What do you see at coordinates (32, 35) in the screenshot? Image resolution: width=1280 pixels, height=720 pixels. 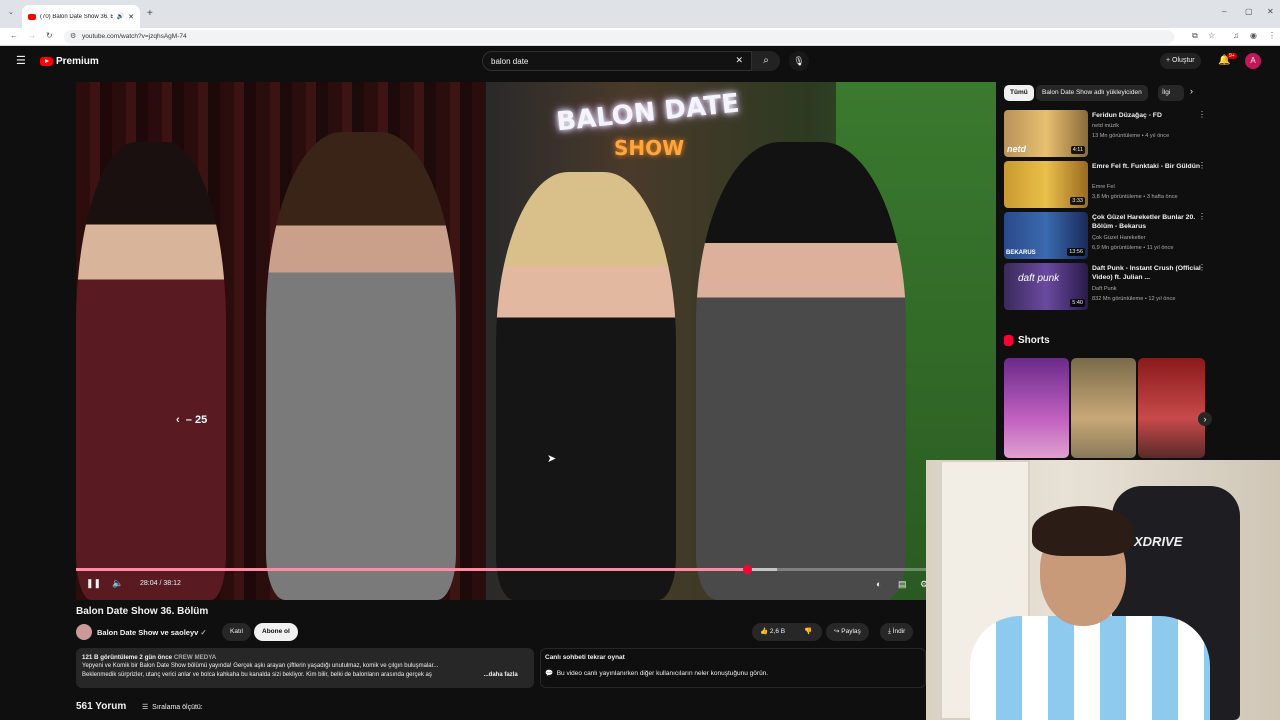 I see `forward-icon: →` at bounding box center [32, 35].